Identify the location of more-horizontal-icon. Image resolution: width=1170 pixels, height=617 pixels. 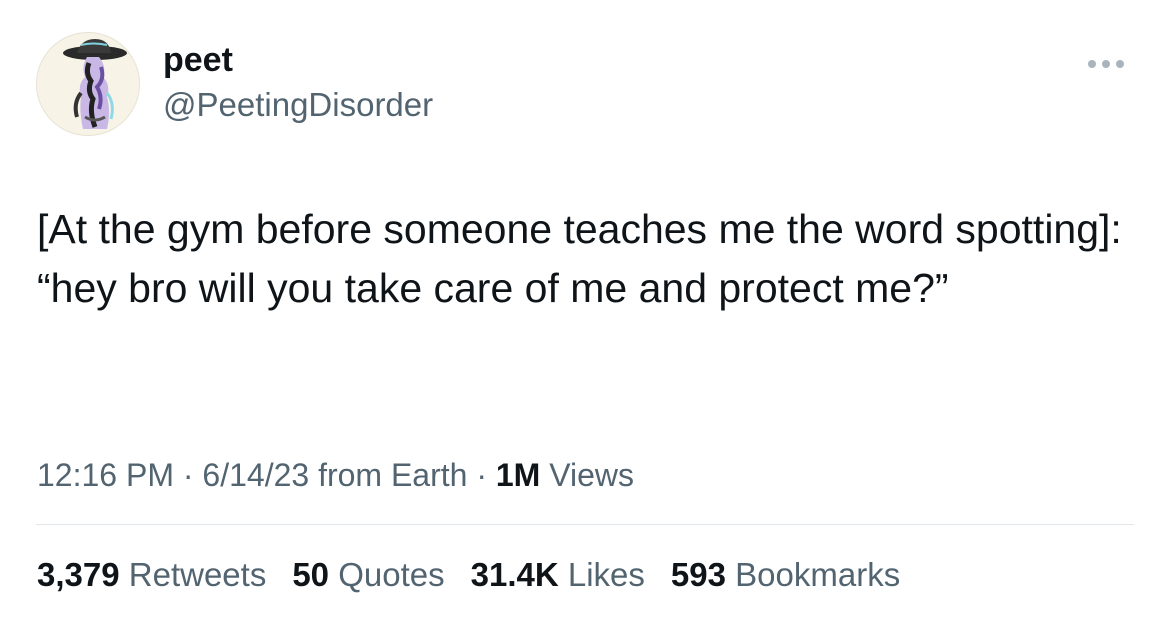
(1092, 64).